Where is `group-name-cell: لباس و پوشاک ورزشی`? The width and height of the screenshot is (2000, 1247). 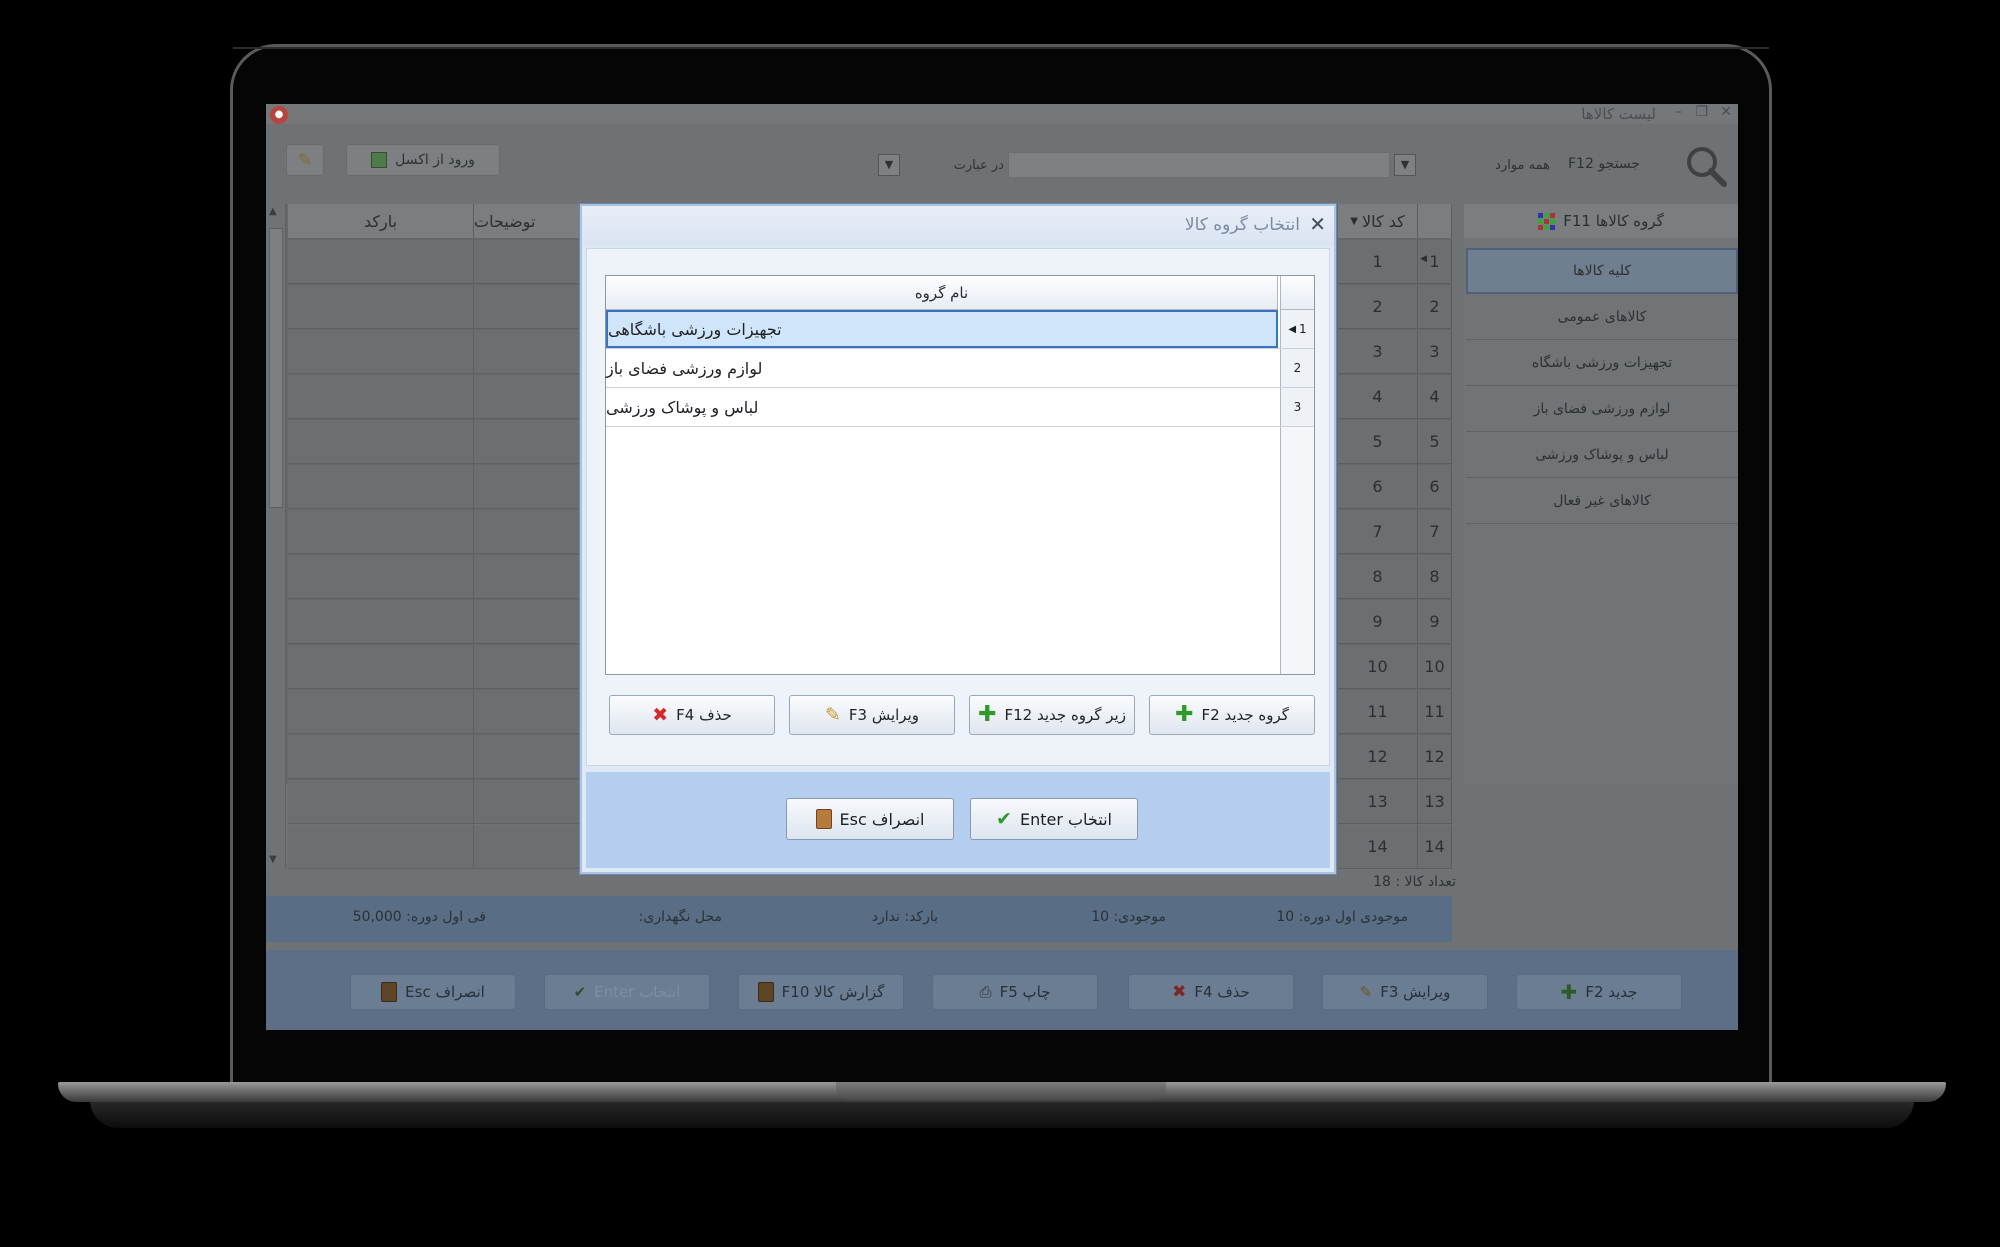
group-name-cell: لباس و پوشاک ورزشی is located at coordinates (682, 407).